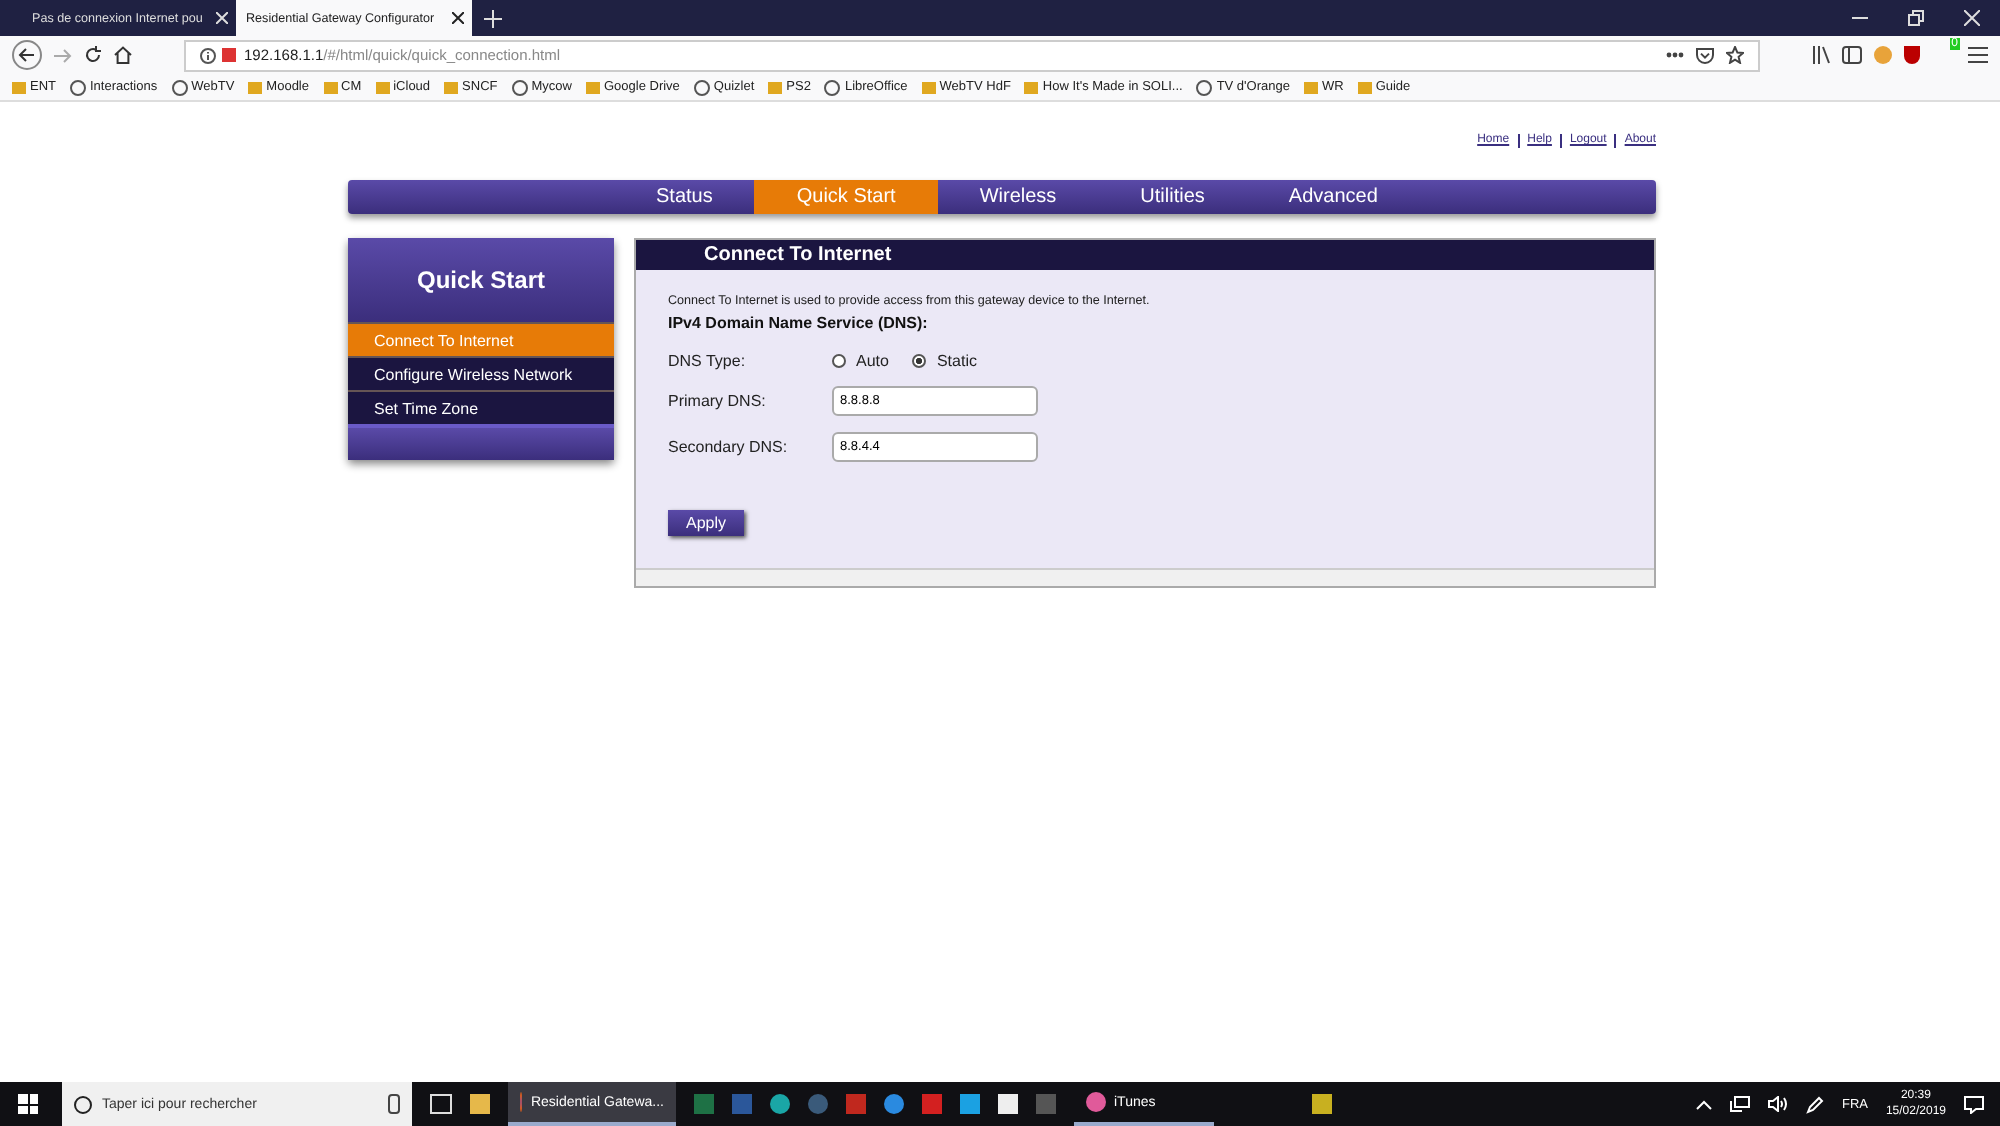 The height and width of the screenshot is (1126, 2000). I want to click on sidebar-title: Quick Start, so click(481, 280).